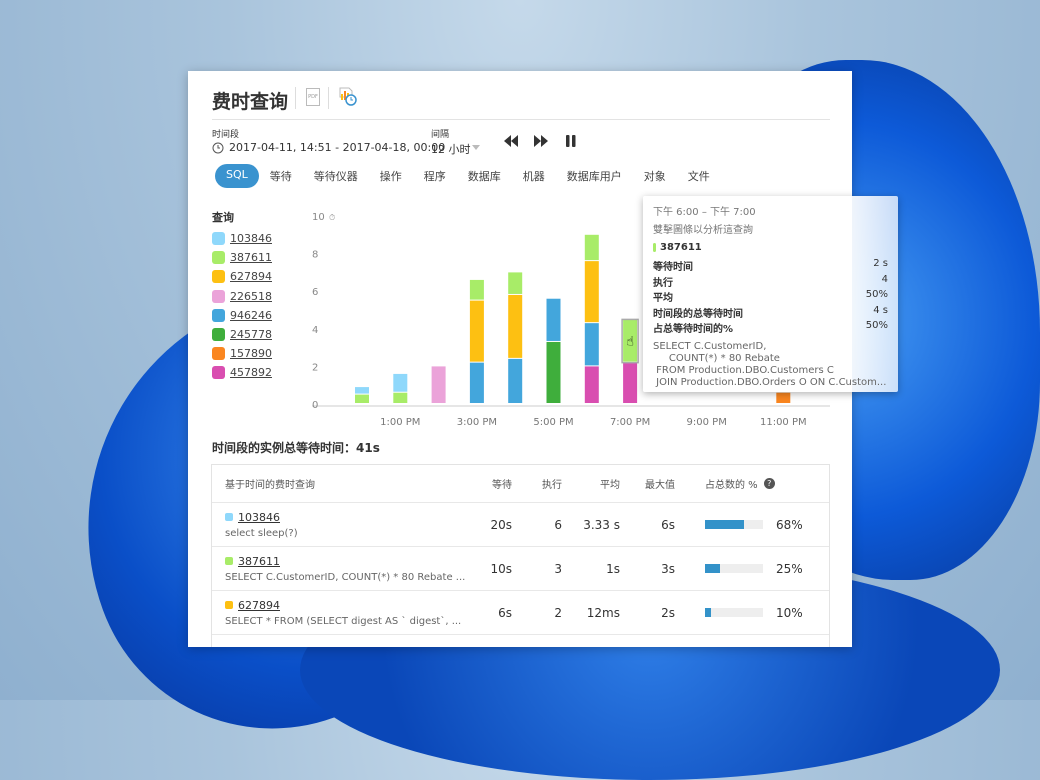 The image size is (1040, 780). I want to click on avg-cell: 3.33 s, so click(601, 524).